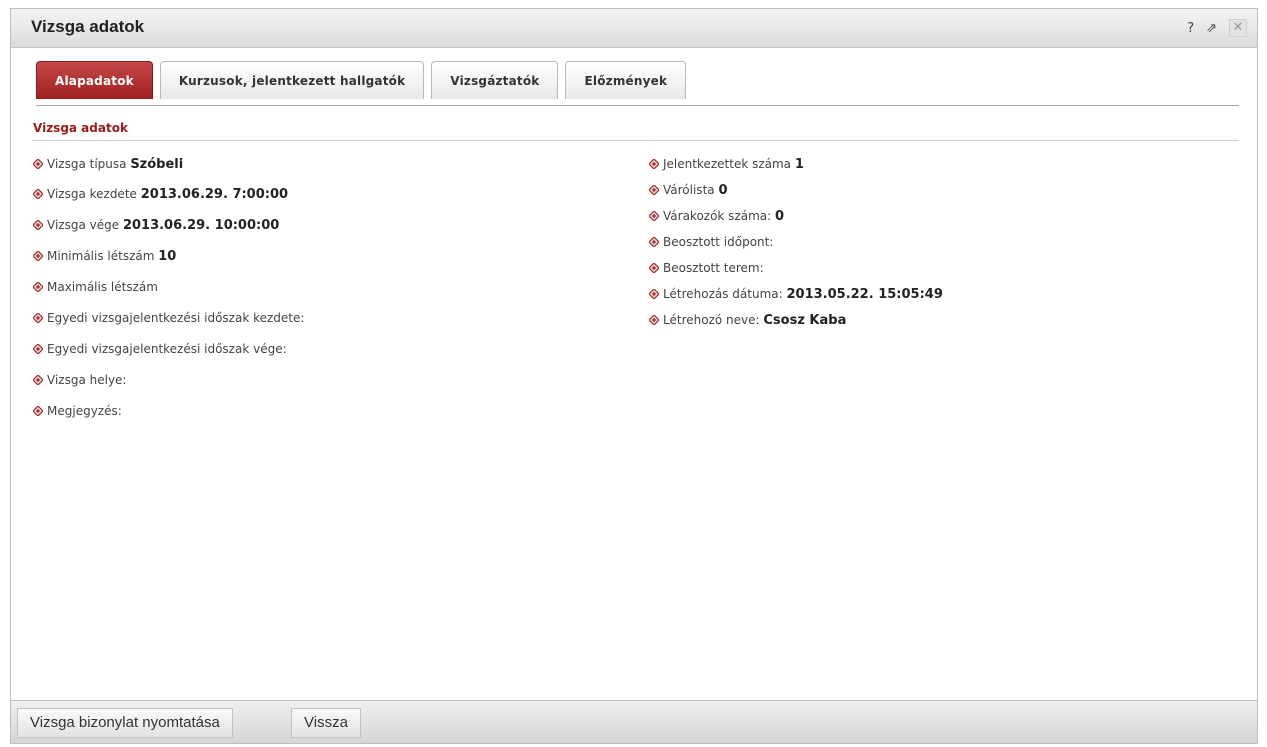  What do you see at coordinates (626, 80) in the screenshot?
I see `tab-elozmenyek: Előzmények` at bounding box center [626, 80].